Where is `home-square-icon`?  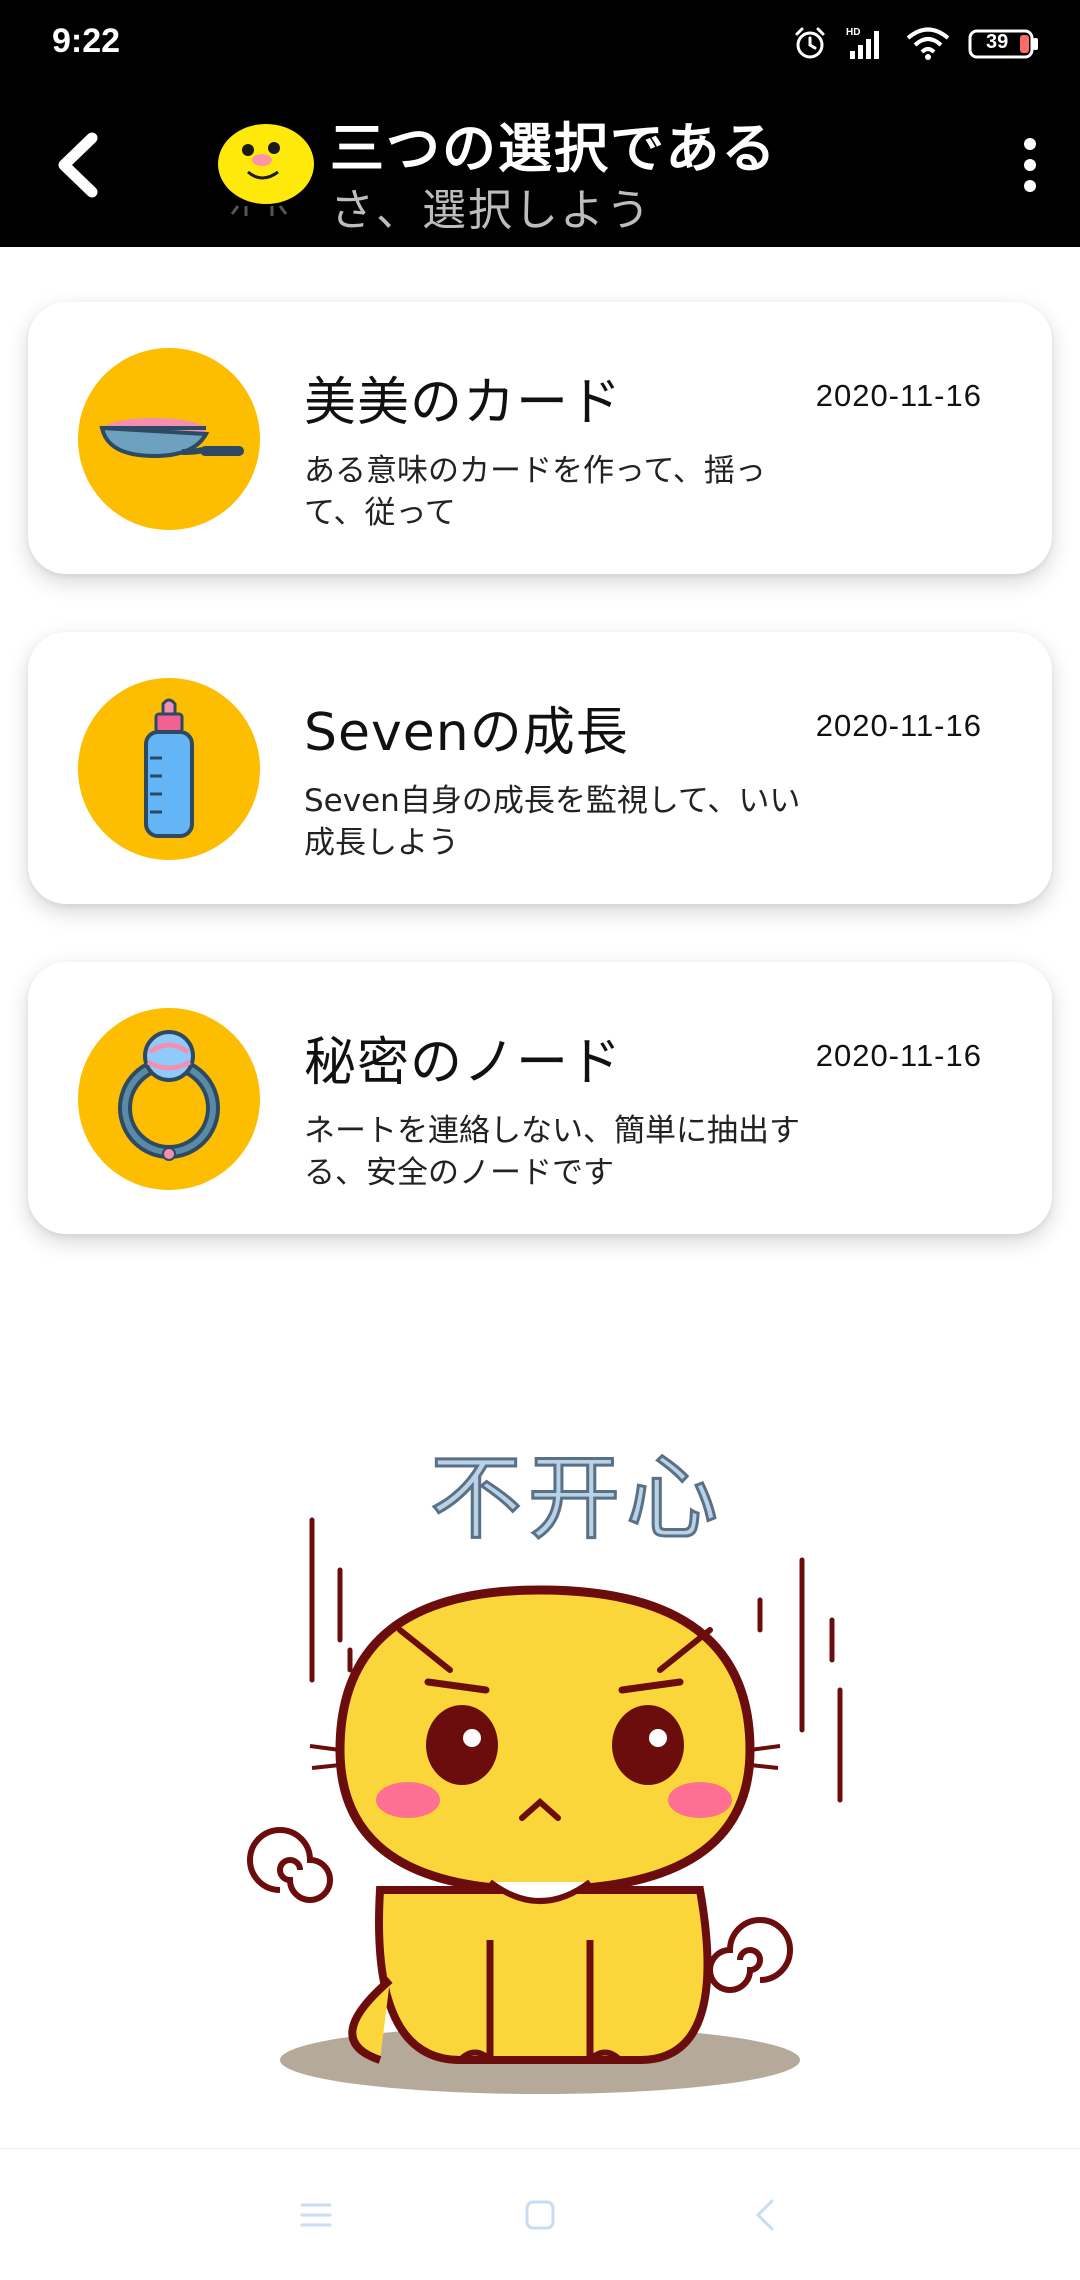 home-square-icon is located at coordinates (540, 2215).